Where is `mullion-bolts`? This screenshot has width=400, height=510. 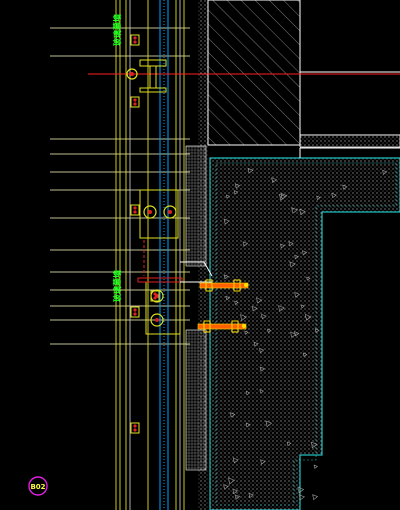
mullion-bolts is located at coordinates (145, 234).